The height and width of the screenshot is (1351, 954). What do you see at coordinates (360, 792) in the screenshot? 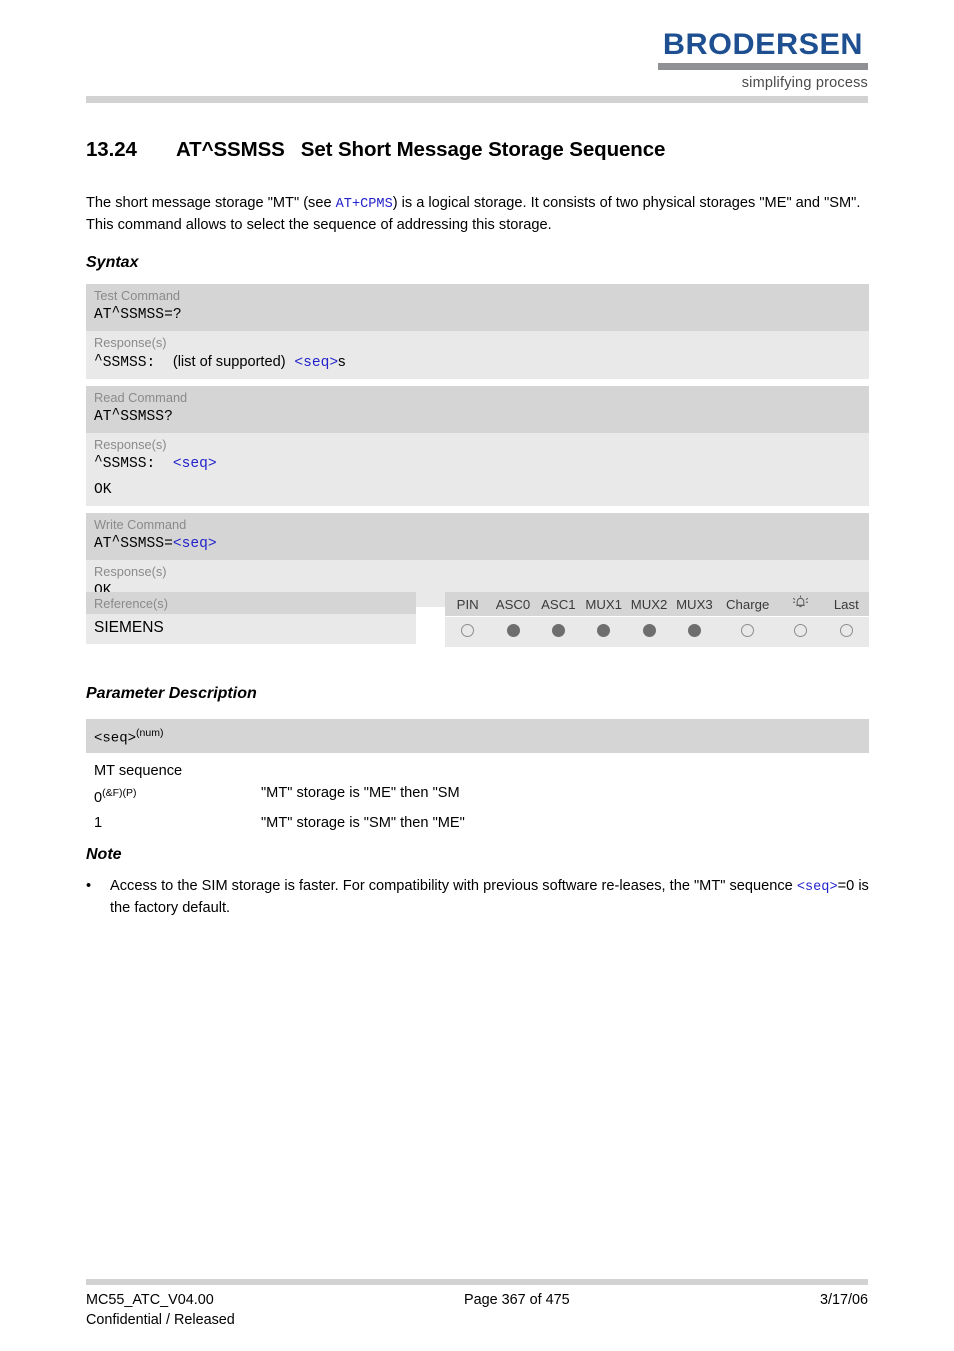
I see `parameter-value-0-desc: "MT" storage is "ME" then "SM` at bounding box center [360, 792].